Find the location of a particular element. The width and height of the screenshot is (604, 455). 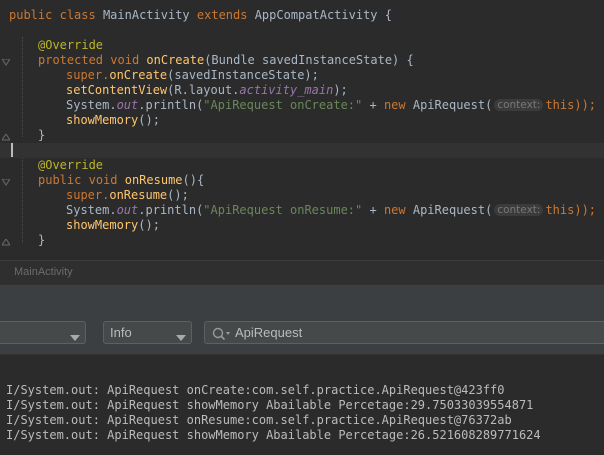

breadcrumb: MainActivity is located at coordinates (43, 272).